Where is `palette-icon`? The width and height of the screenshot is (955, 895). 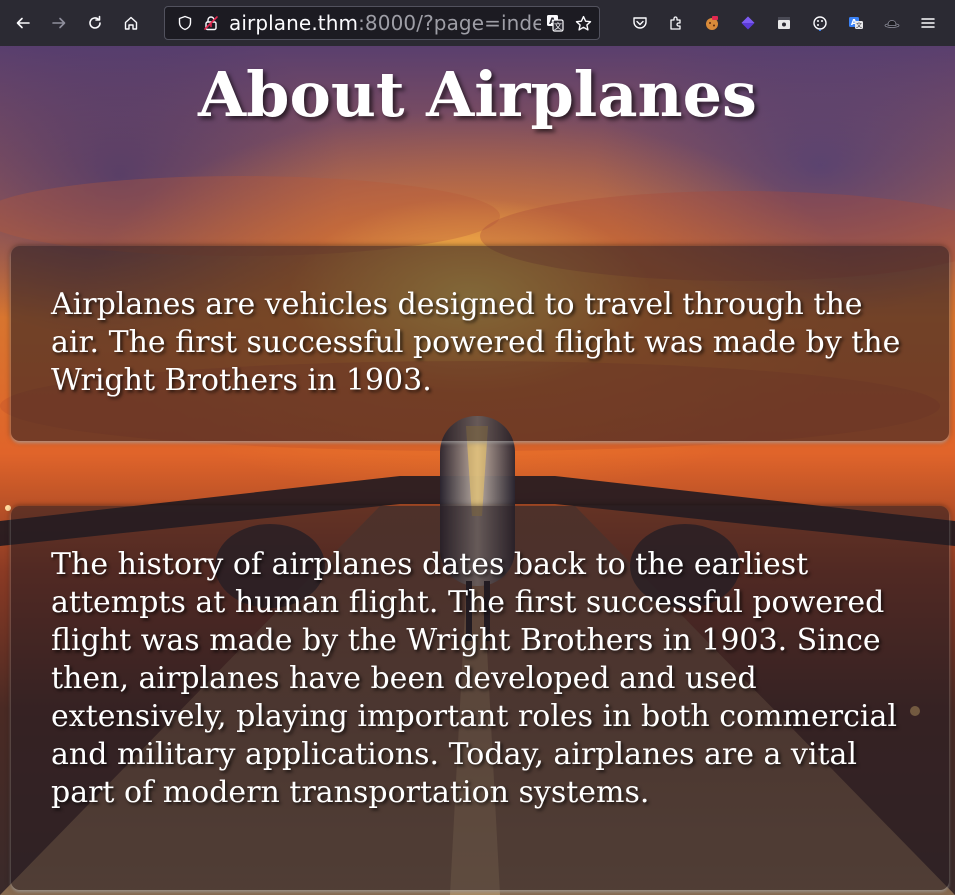 palette-icon is located at coordinates (820, 23).